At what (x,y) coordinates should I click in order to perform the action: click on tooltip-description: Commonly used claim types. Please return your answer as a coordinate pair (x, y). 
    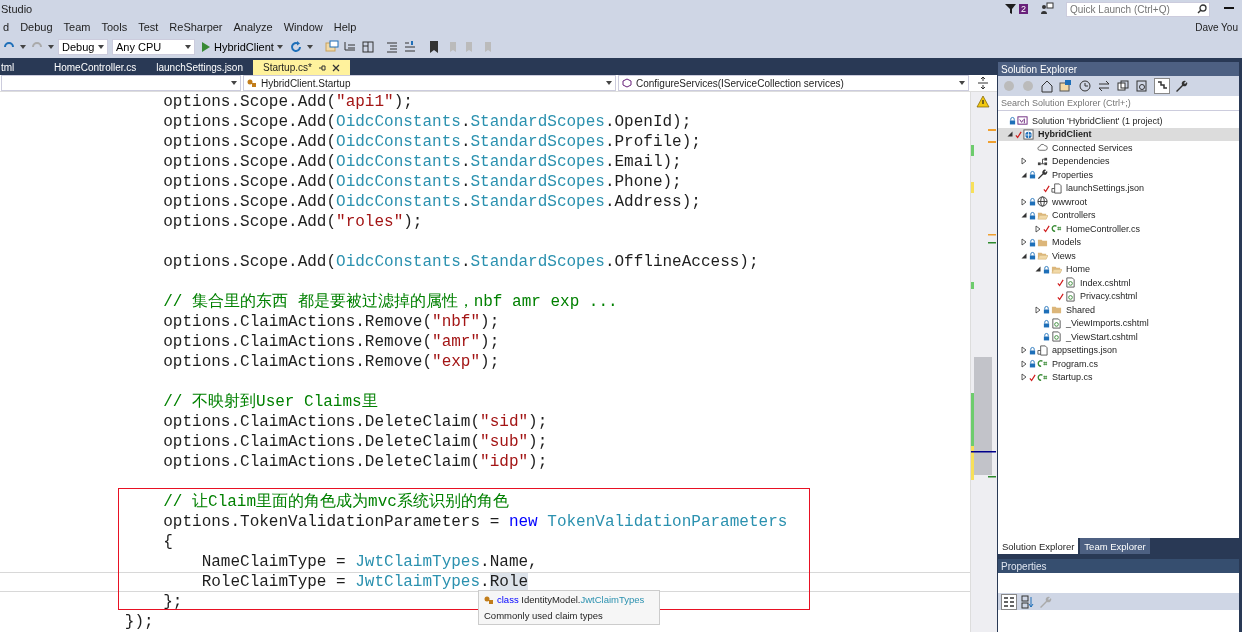
    Looking at the image, I should click on (544, 615).